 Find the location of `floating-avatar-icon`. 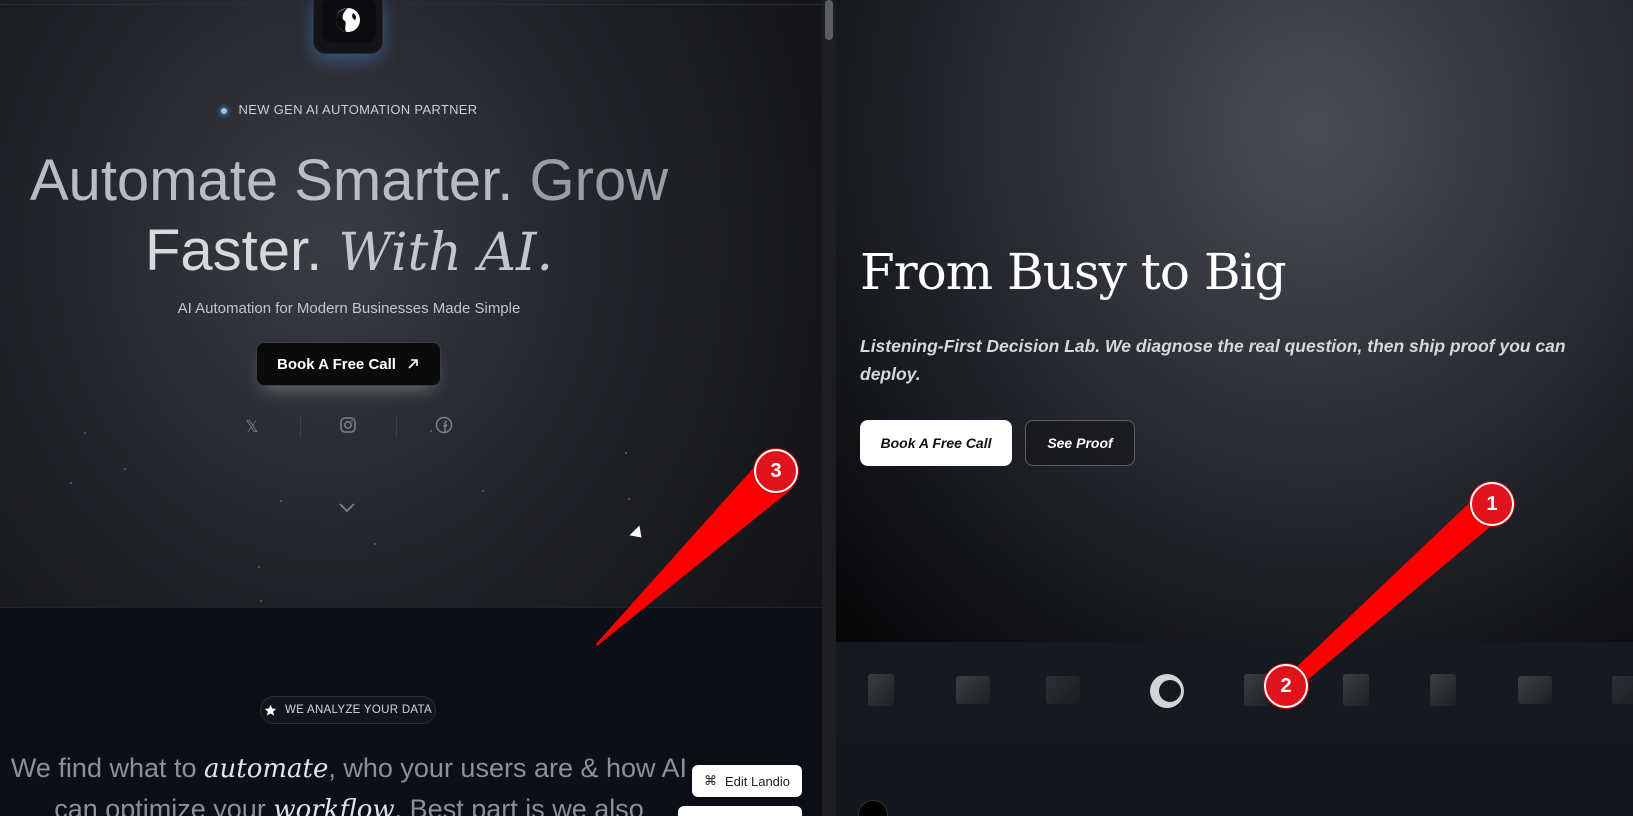

floating-avatar-icon is located at coordinates (873, 808).